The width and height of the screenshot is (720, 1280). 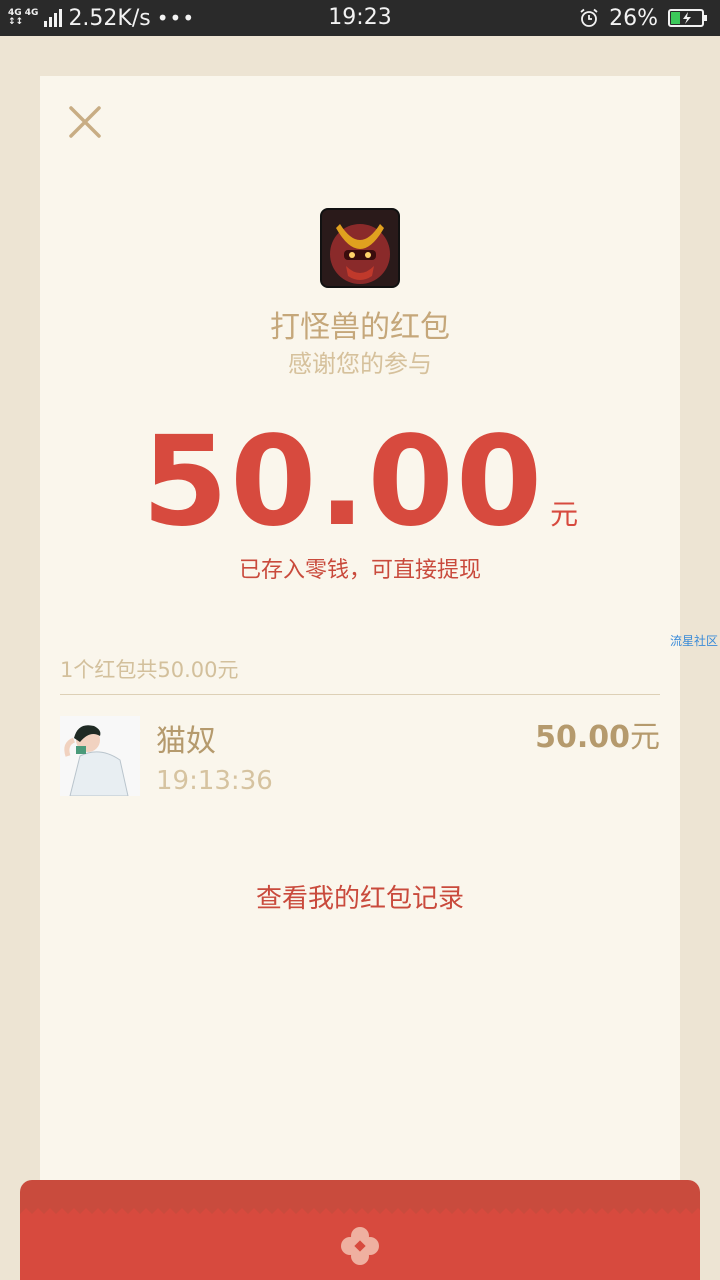 What do you see at coordinates (343, 482) in the screenshot?
I see `received-amount: 50.00` at bounding box center [343, 482].